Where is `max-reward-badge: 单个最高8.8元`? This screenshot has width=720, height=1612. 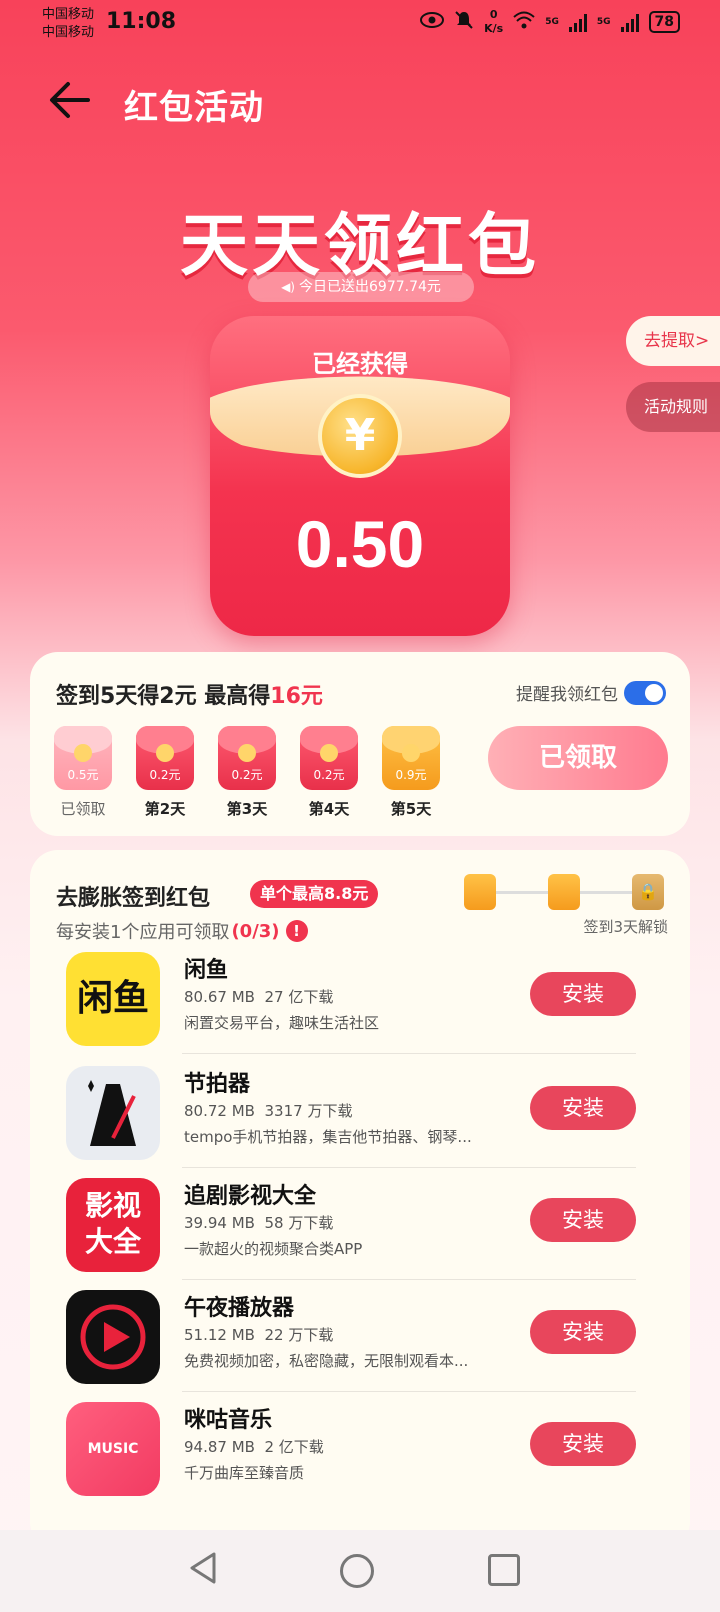
max-reward-badge: 单个最高8.8元 is located at coordinates (314, 894).